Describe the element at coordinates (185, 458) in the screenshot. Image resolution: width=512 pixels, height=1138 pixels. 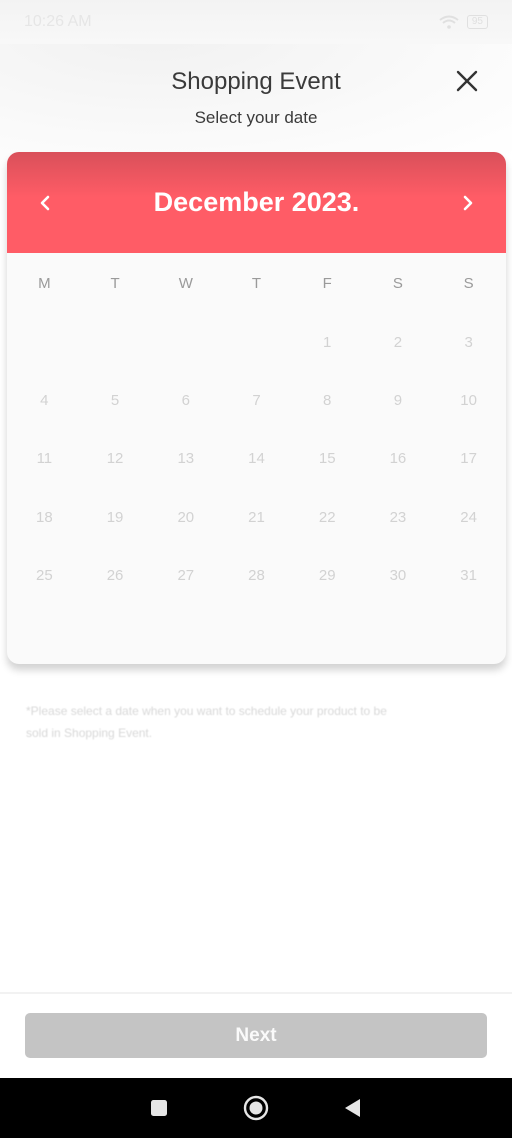
I see `day-cell: 13` at that location.